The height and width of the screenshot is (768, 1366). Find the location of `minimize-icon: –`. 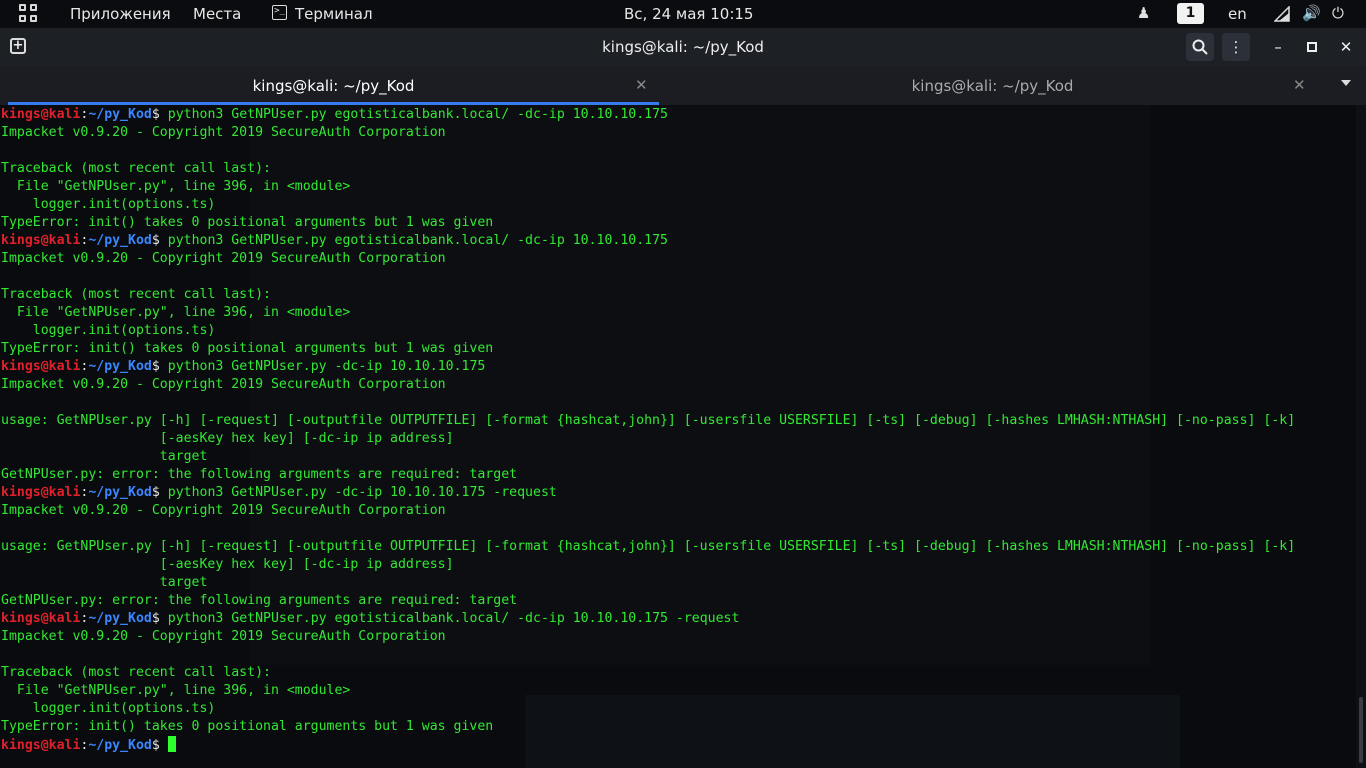

minimize-icon: – is located at coordinates (1278, 47).